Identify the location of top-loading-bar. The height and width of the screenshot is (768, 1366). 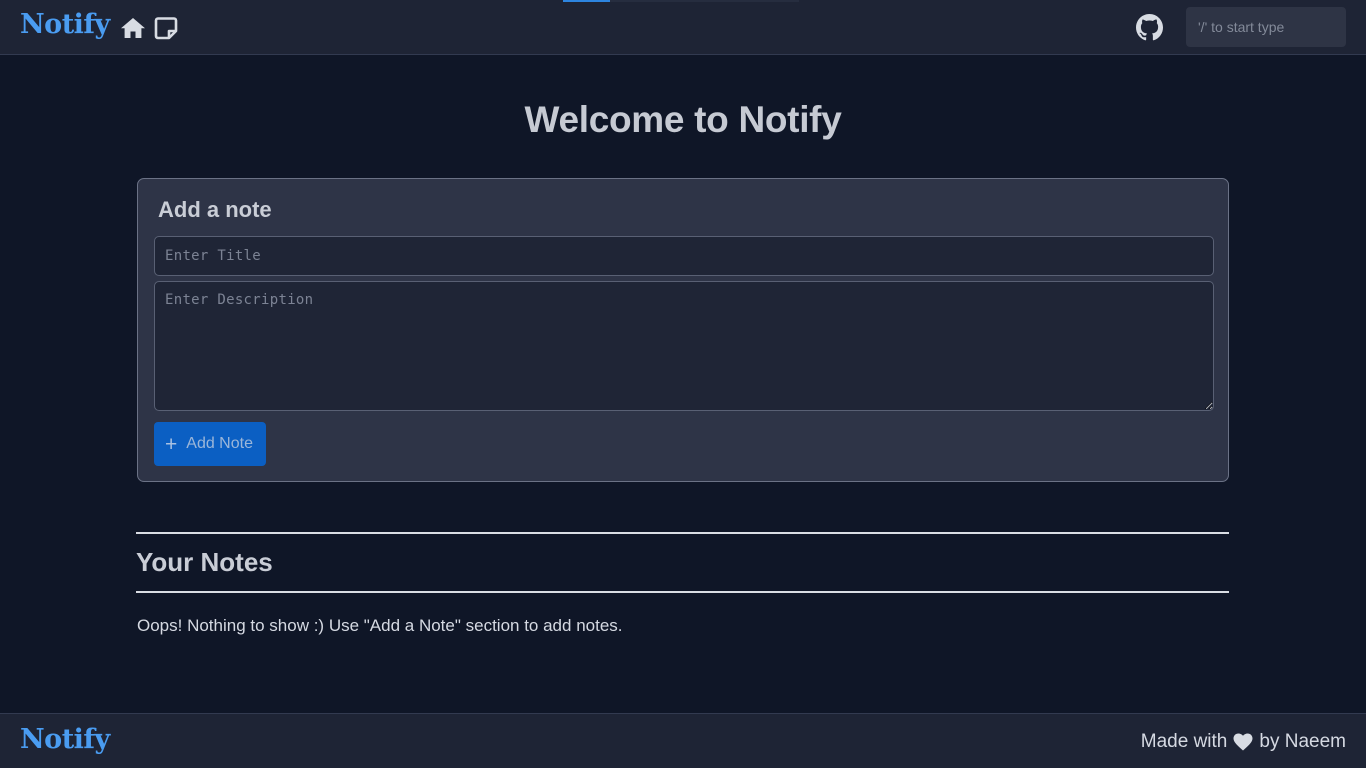
(681, 1).